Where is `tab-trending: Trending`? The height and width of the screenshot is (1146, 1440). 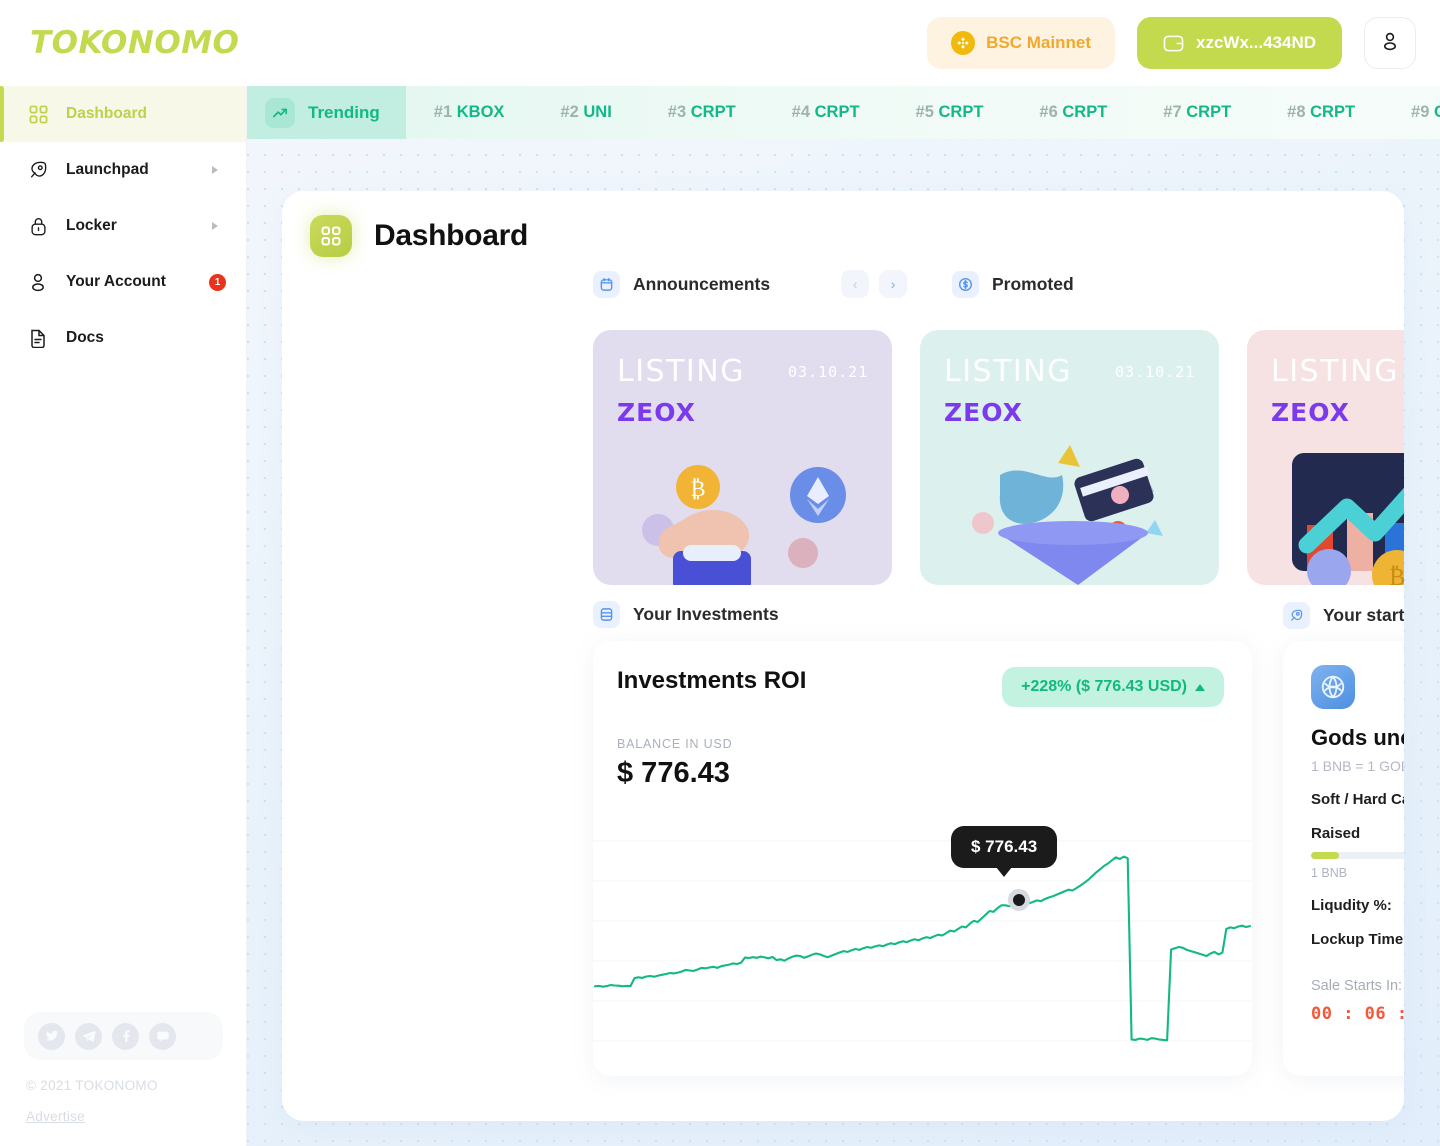 tab-trending: Trending is located at coordinates (326, 112).